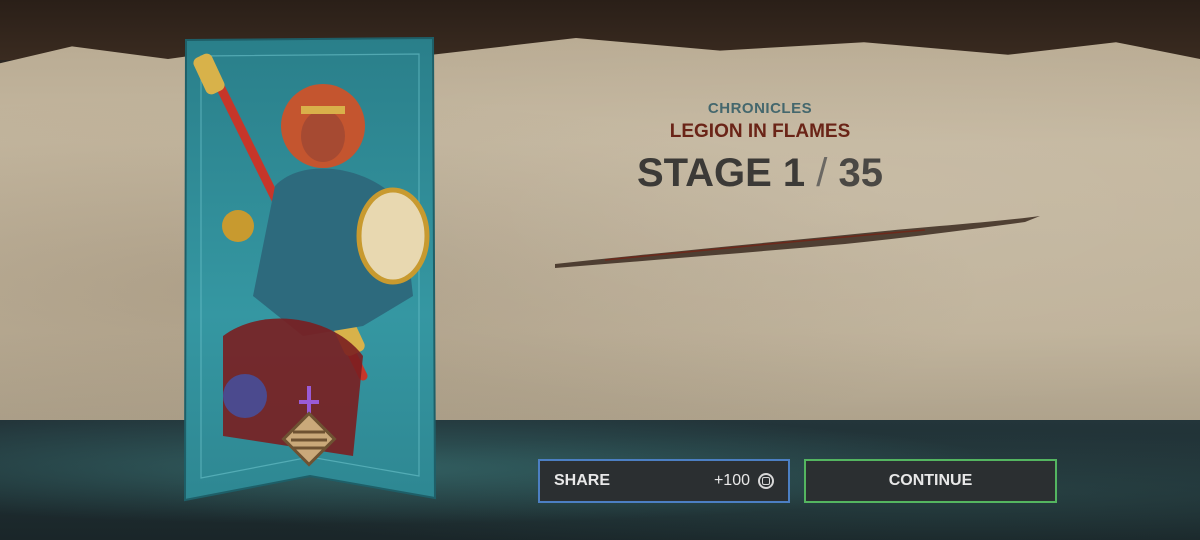 This screenshot has width=1200, height=540. I want to click on share-label: SHARE, so click(582, 480).